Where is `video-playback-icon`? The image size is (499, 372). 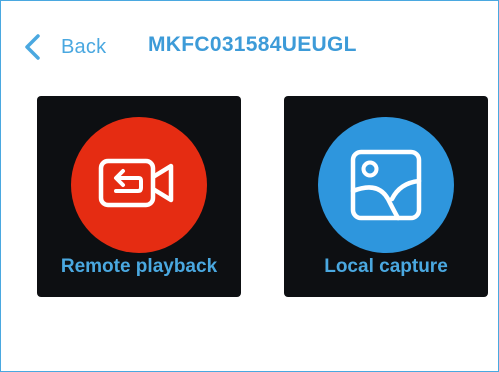 video-playback-icon is located at coordinates (139, 185).